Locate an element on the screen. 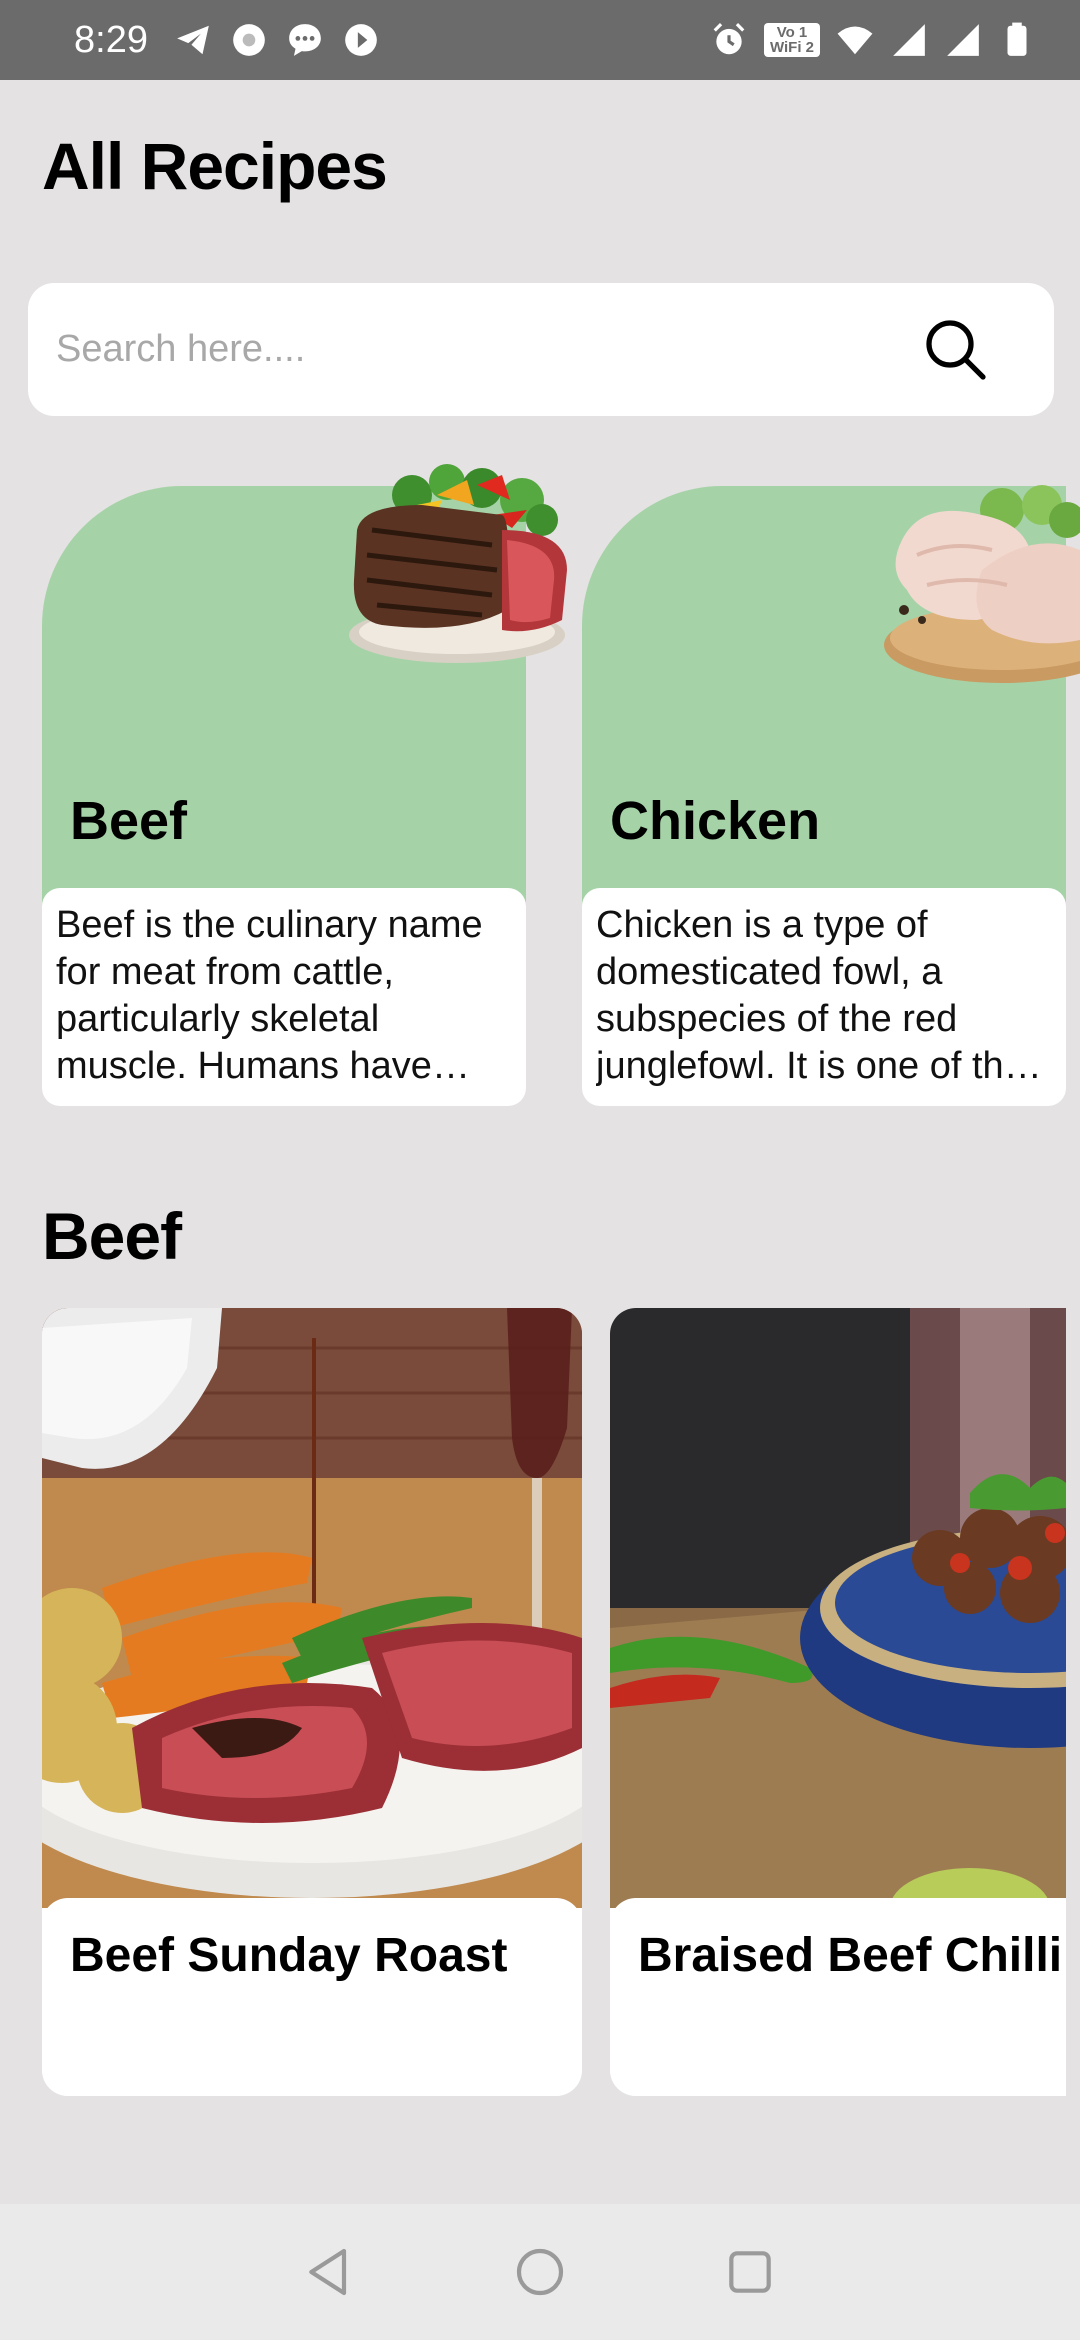  search-icon is located at coordinates (956, 350).